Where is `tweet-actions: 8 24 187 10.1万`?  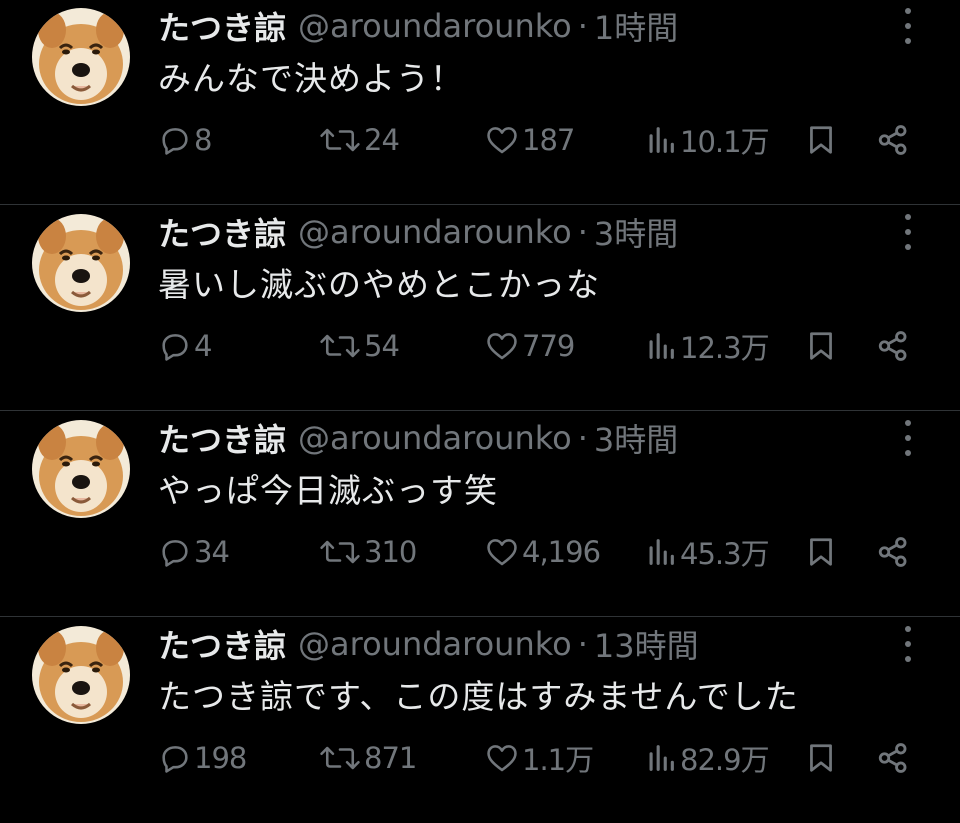
tweet-actions: 8 24 187 10.1万 is located at coordinates (538, 140).